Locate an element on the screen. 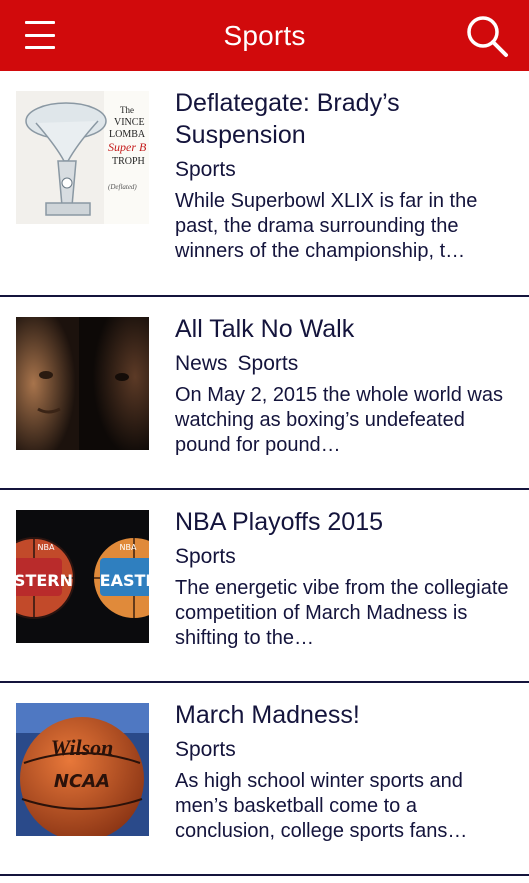 The image size is (529, 883). article-thumbnail: The VINCE LOMBA Super B TROPH (Deflated) is located at coordinates (82, 157).